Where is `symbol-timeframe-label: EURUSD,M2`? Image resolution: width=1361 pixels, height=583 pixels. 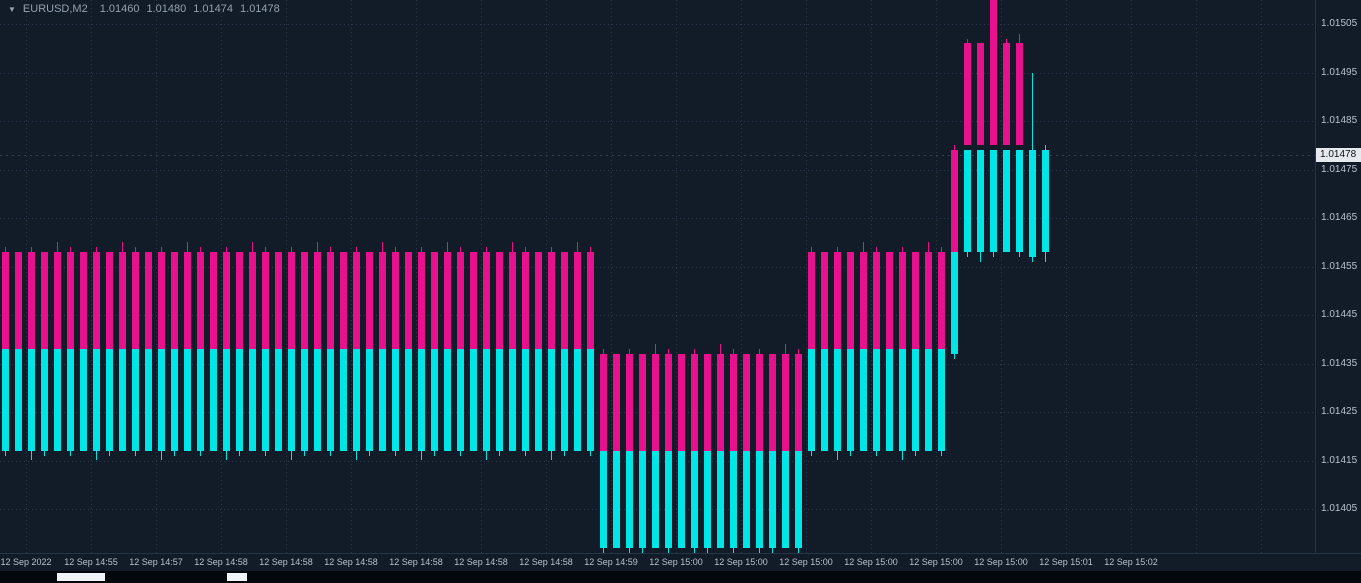
symbol-timeframe-label: EURUSD,M2 is located at coordinates (55, 9).